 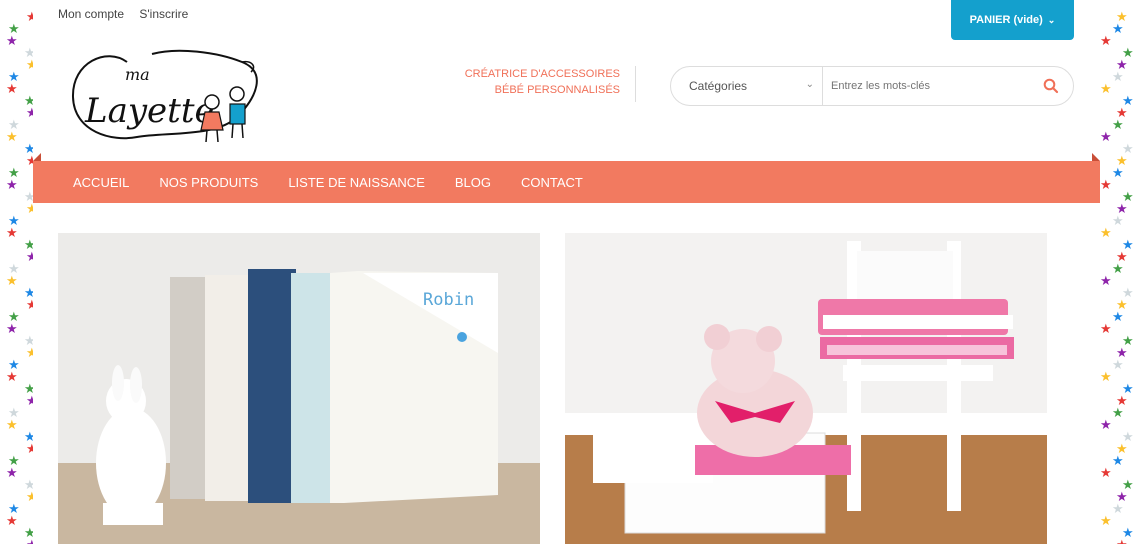 I want to click on category-select: Catégories ⌄, so click(x=747, y=86).